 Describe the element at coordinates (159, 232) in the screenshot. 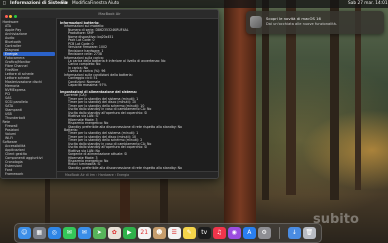

I see `contacts-icon: ☻` at that location.